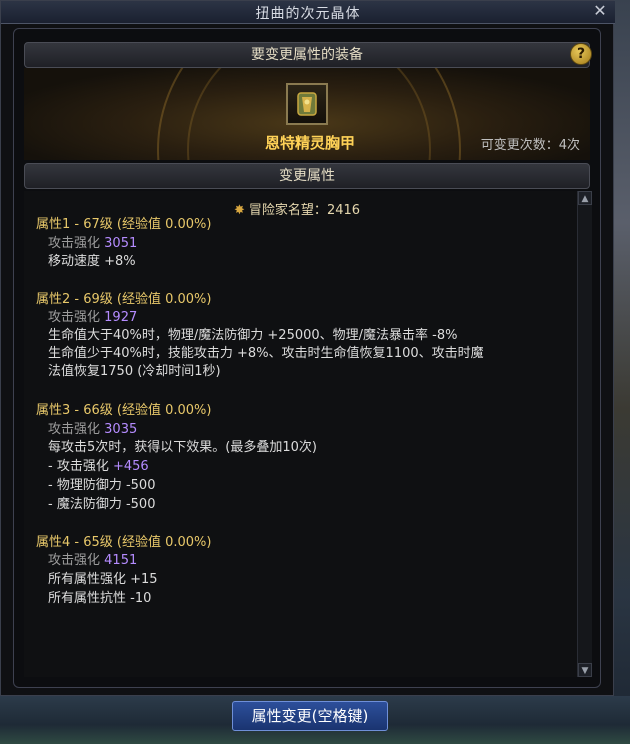  What do you see at coordinates (530, 145) in the screenshot?
I see `change-count: 可变更次数：4次` at bounding box center [530, 145].